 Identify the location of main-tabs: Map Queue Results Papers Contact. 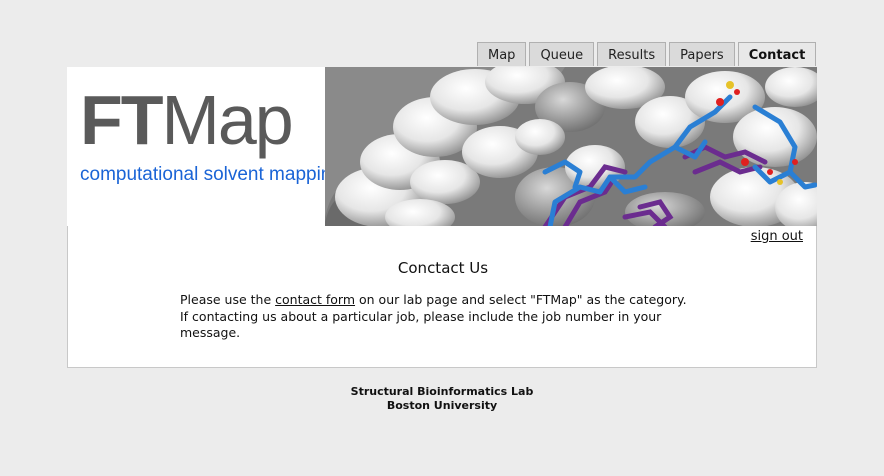
(647, 54).